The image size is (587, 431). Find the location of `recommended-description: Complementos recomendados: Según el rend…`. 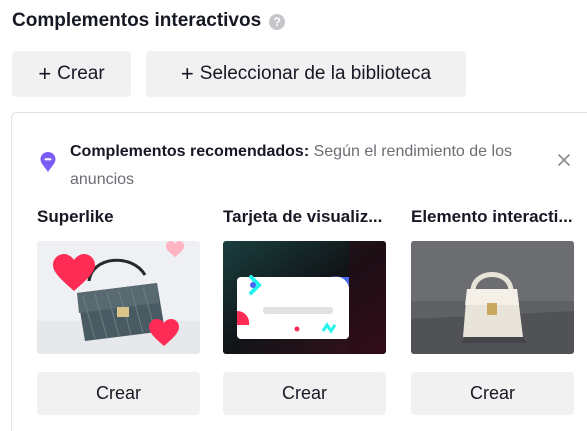

recommended-description: Complementos recomendados: Según el rend… is located at coordinates (315, 166).